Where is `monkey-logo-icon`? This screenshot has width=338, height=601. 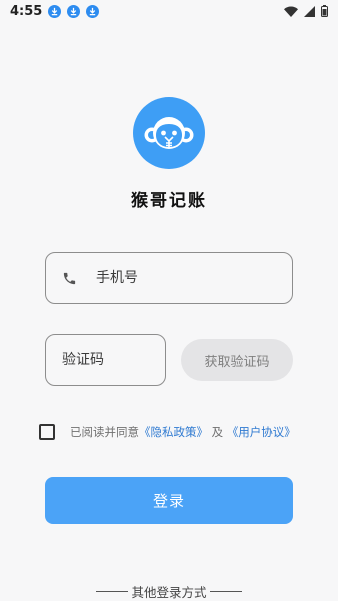
monkey-logo-icon is located at coordinates (169, 133).